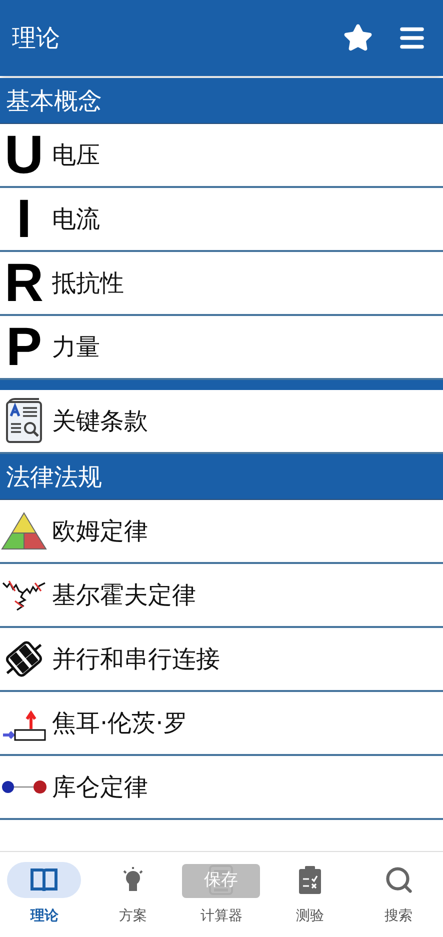 The width and height of the screenshot is (443, 937). What do you see at coordinates (120, 723) in the screenshot?
I see `item-label: 焦耳·伦茨·罗` at bounding box center [120, 723].